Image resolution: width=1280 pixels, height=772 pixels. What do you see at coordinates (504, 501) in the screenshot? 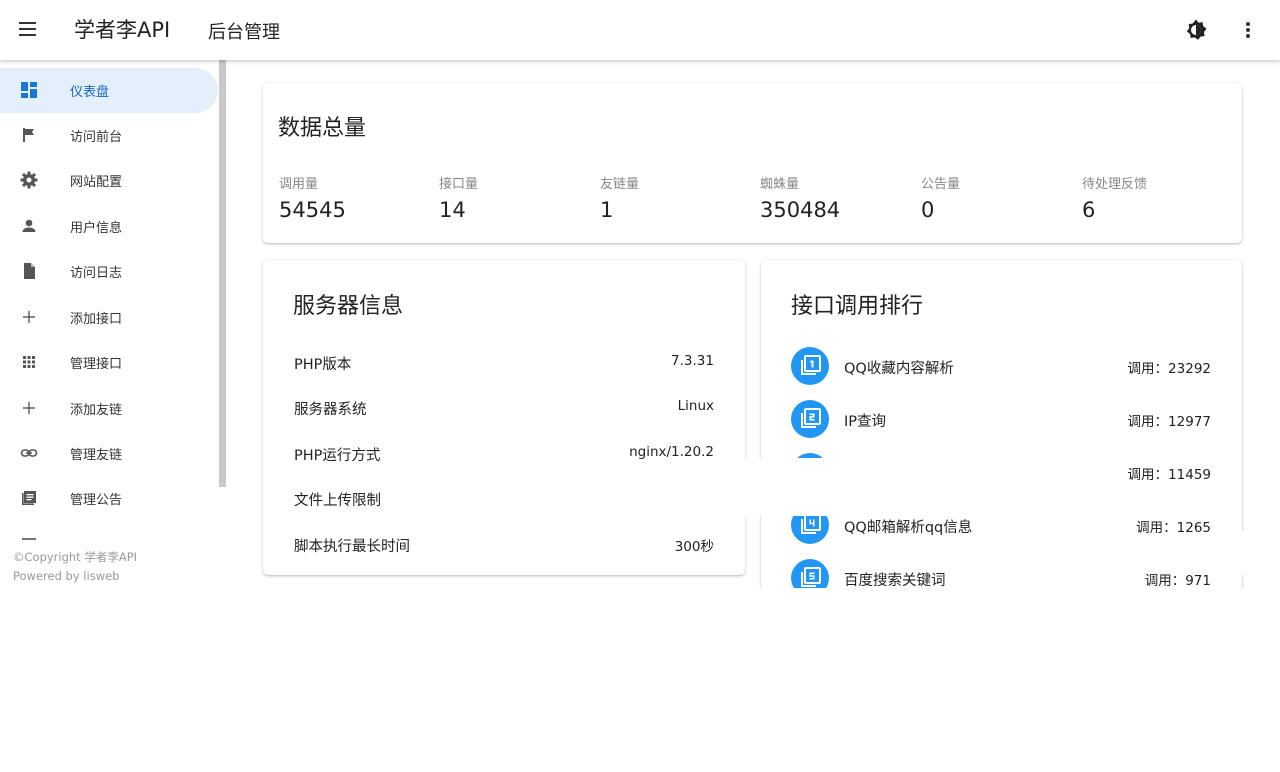
I see `info-row-upload-limit: 文件上传限制` at bounding box center [504, 501].